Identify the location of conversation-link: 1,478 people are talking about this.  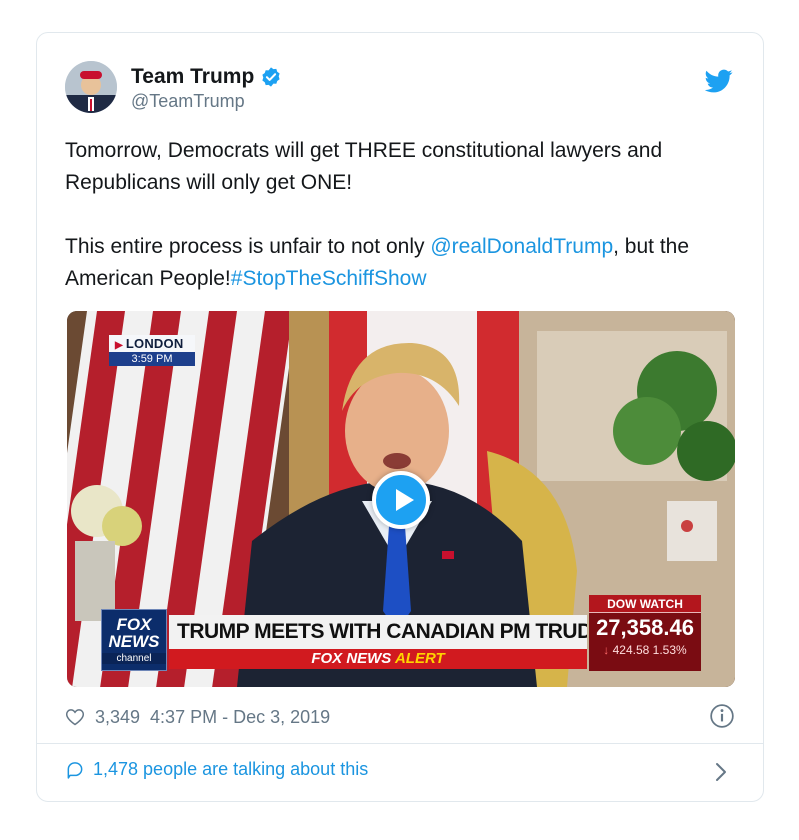
(216, 769).